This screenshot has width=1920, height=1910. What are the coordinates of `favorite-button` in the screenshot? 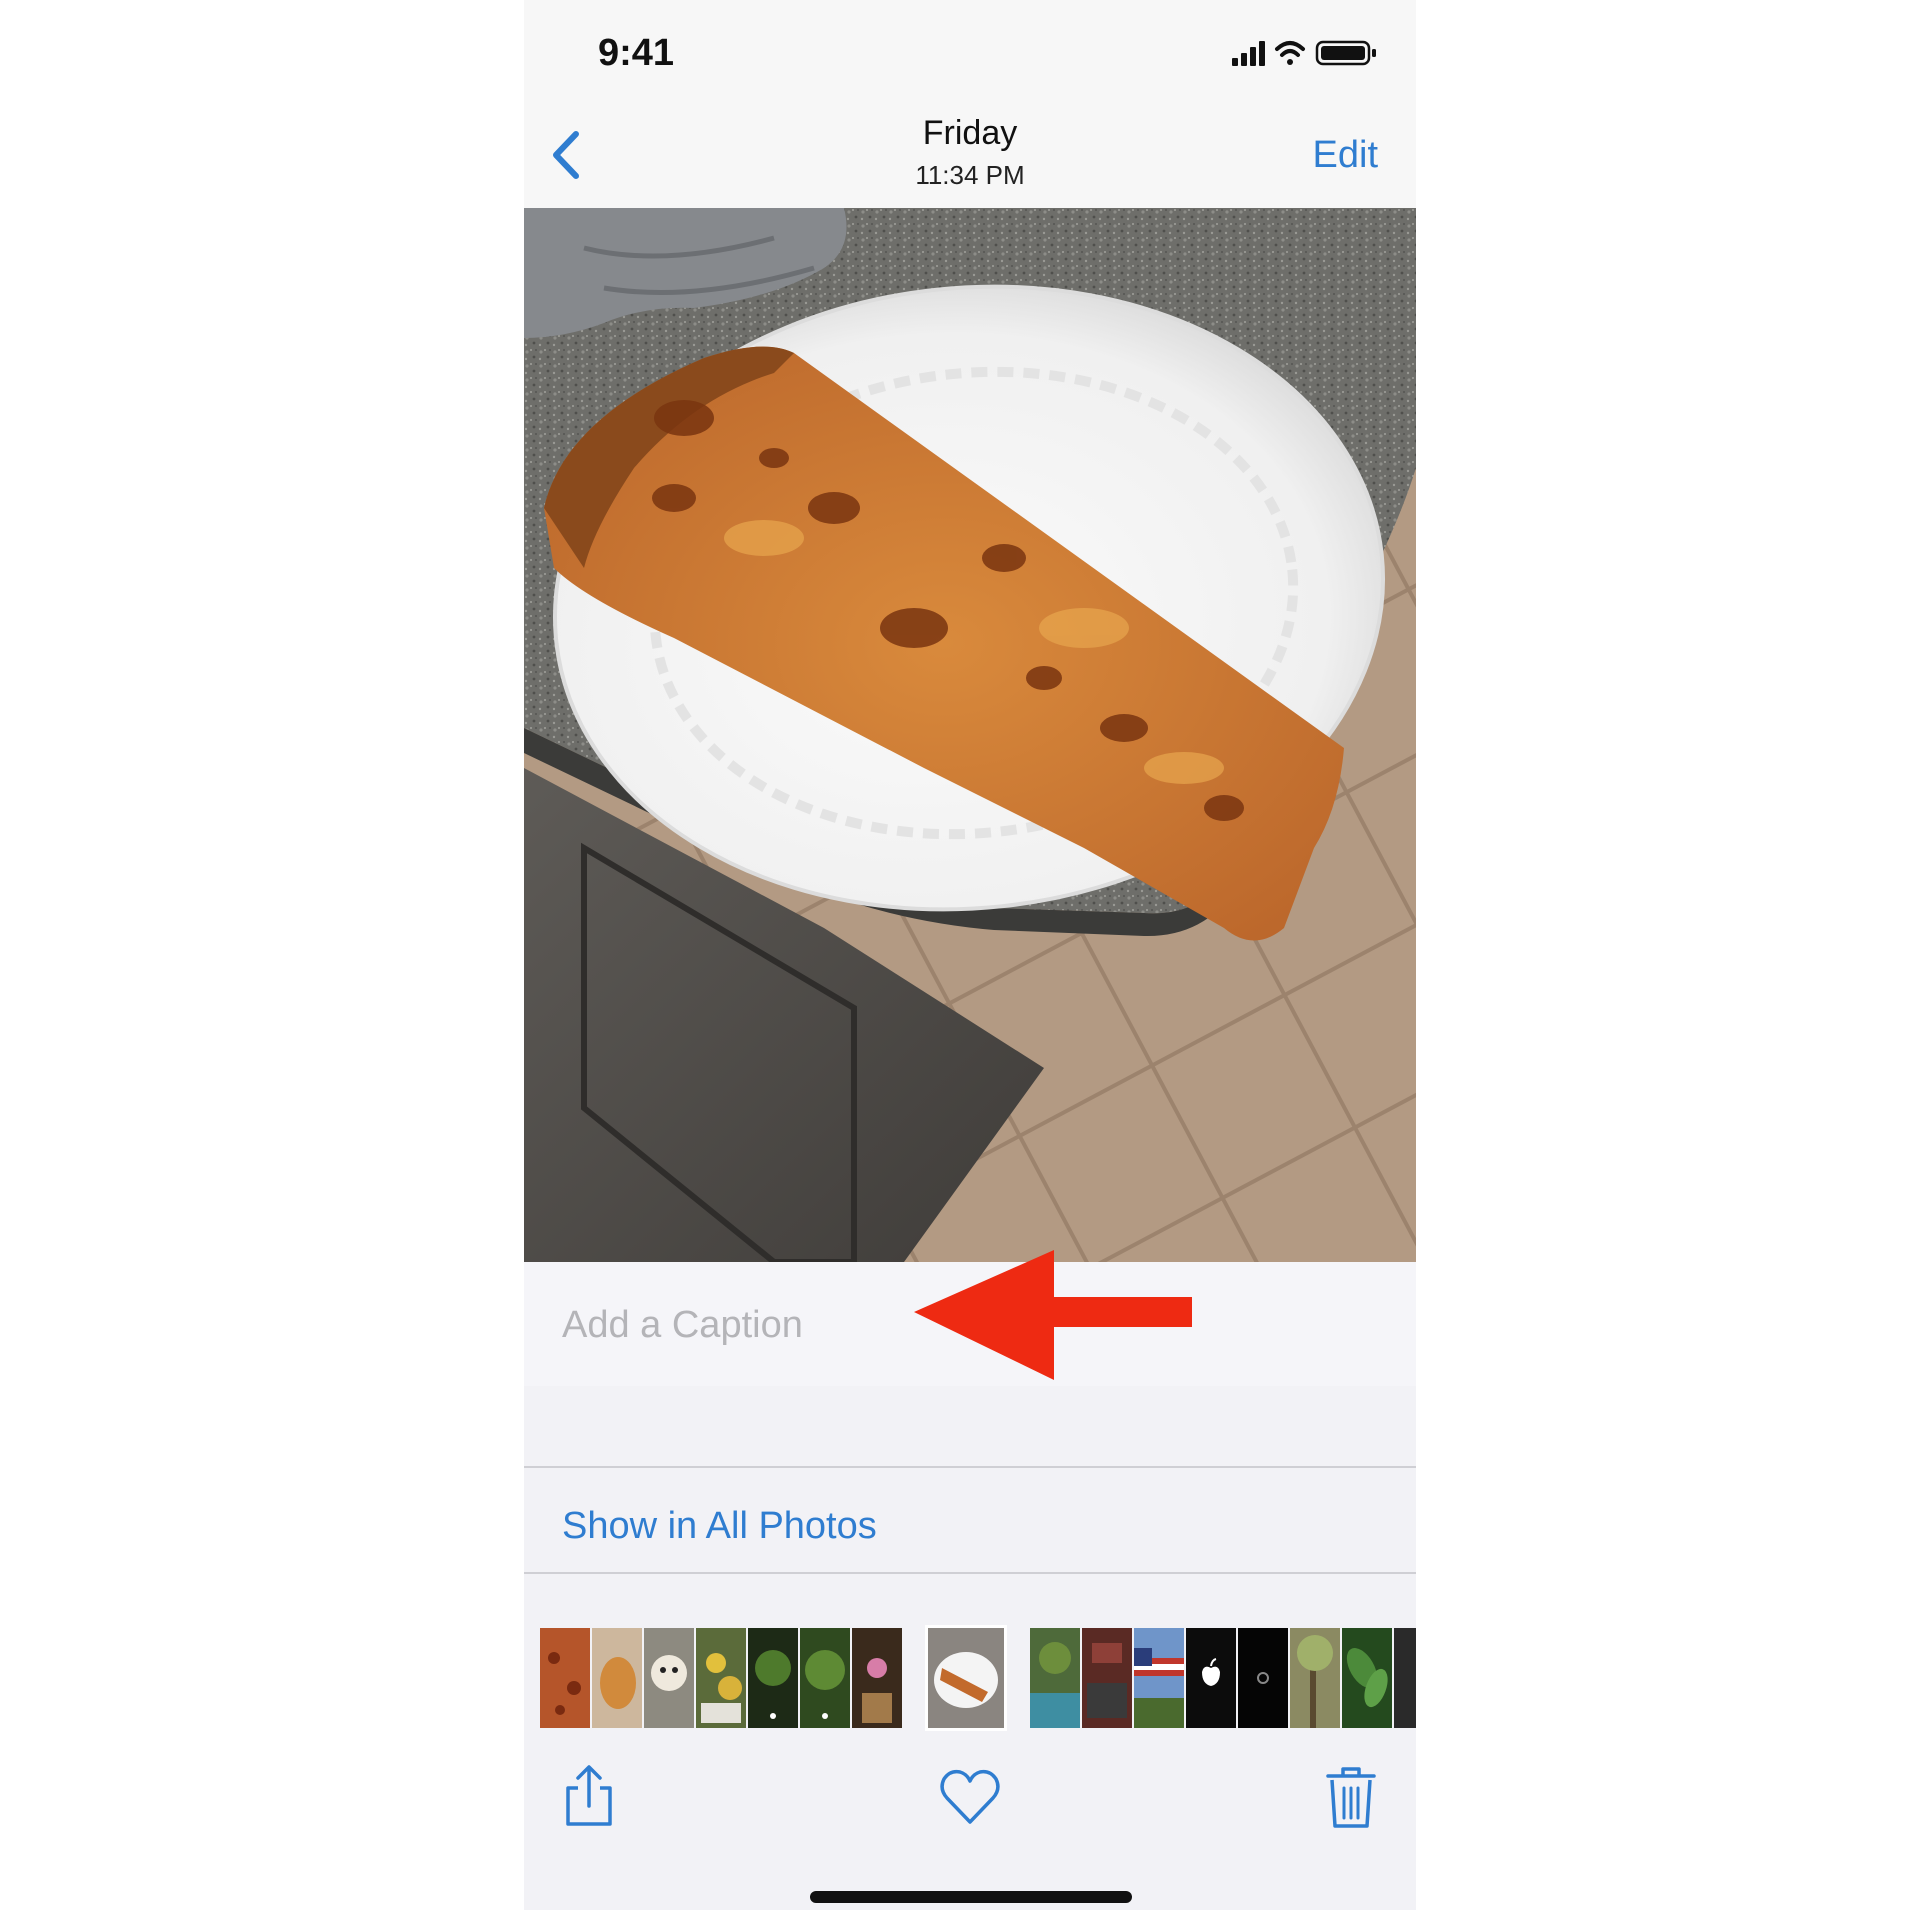 It's located at (970, 1797).